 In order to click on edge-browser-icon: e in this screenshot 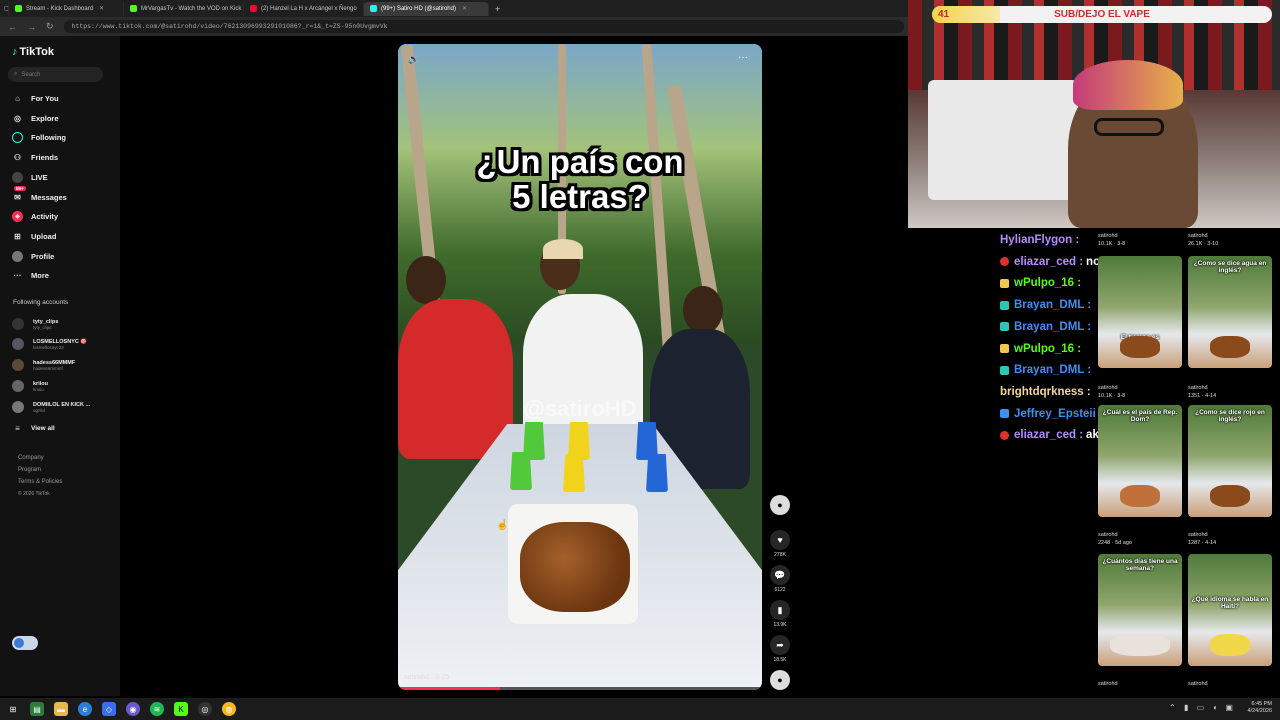, I will do `click(85, 709)`.